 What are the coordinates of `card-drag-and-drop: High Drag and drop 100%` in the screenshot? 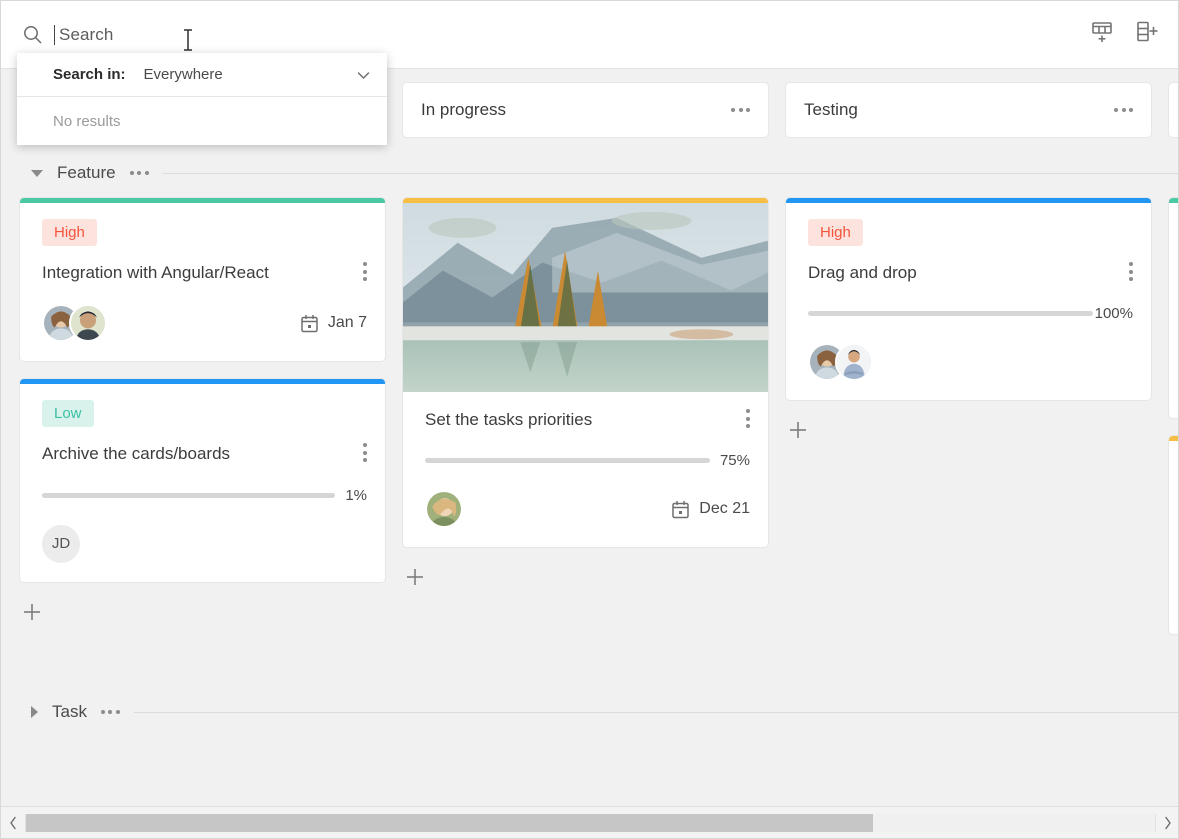 It's located at (968, 299).